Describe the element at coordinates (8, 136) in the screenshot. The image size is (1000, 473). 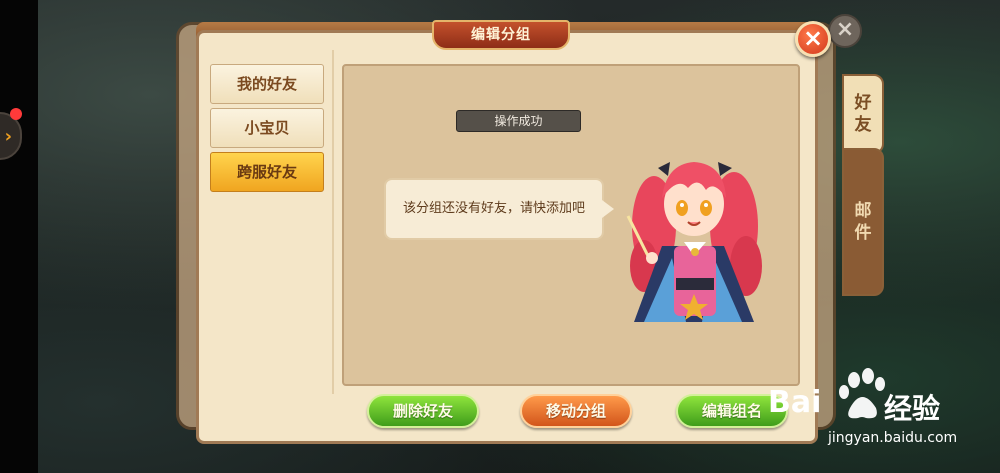
I see `chevron-right-icon: ›` at that location.